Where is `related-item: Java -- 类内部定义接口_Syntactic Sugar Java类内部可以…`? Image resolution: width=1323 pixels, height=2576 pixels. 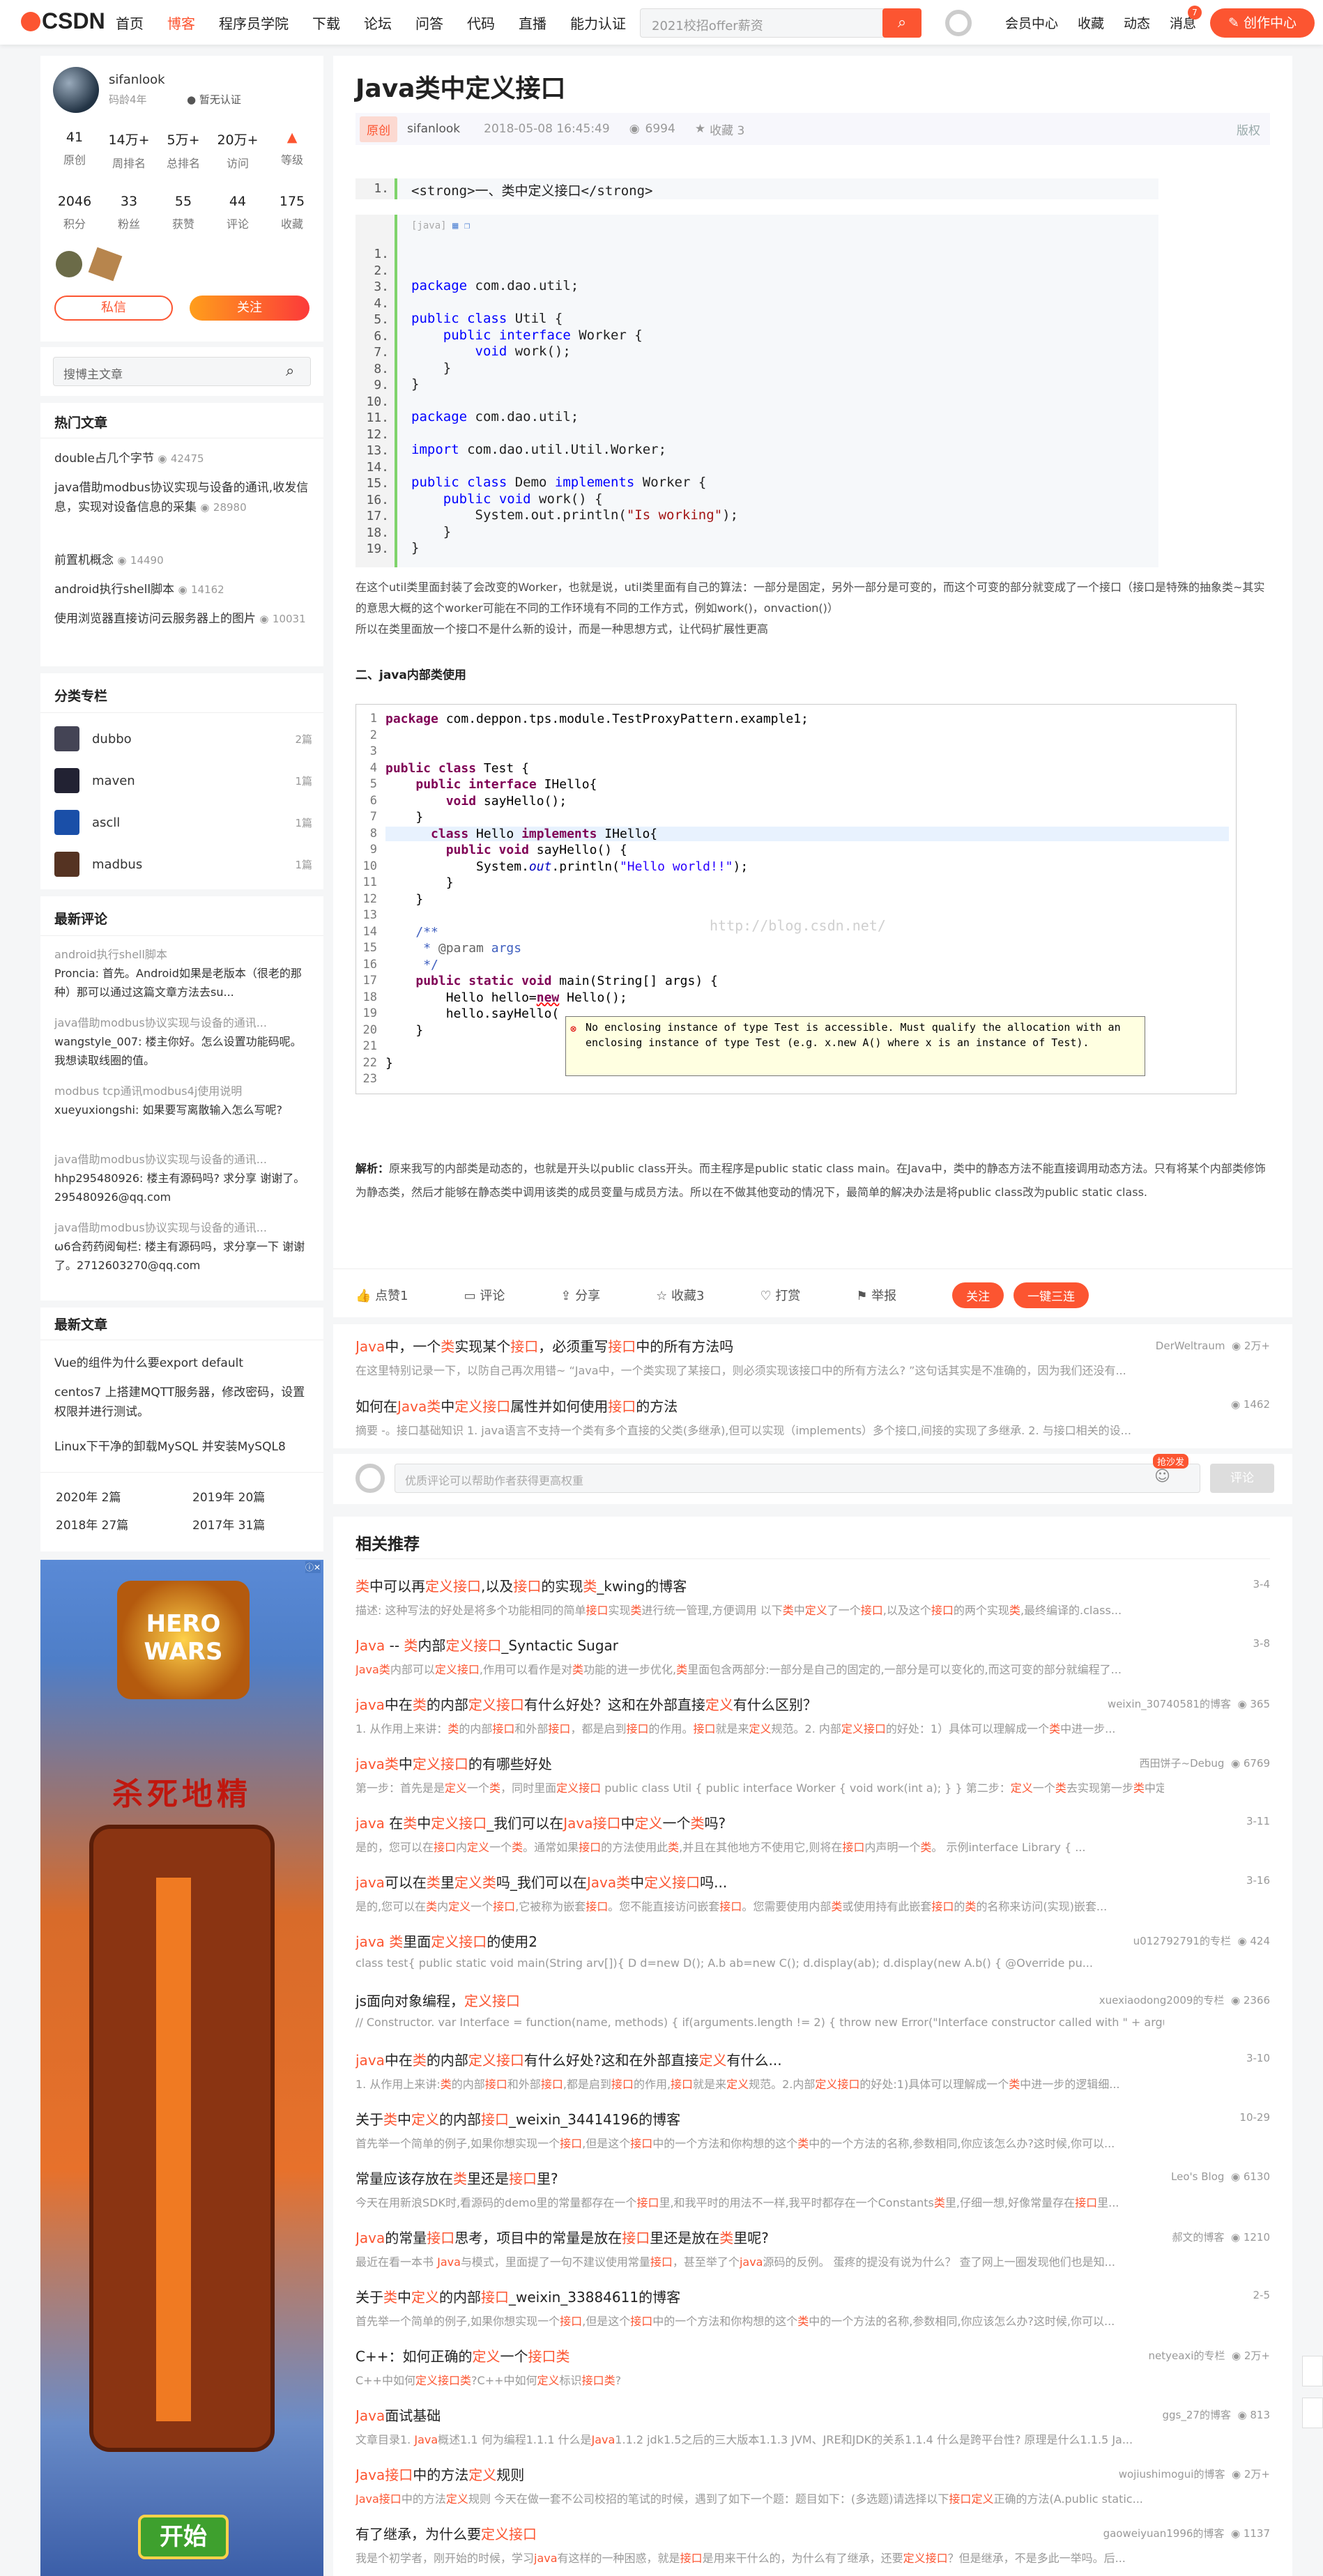 related-item: Java -- 类内部定义接口_Syntactic Sugar Java类内部可以… is located at coordinates (813, 1655).